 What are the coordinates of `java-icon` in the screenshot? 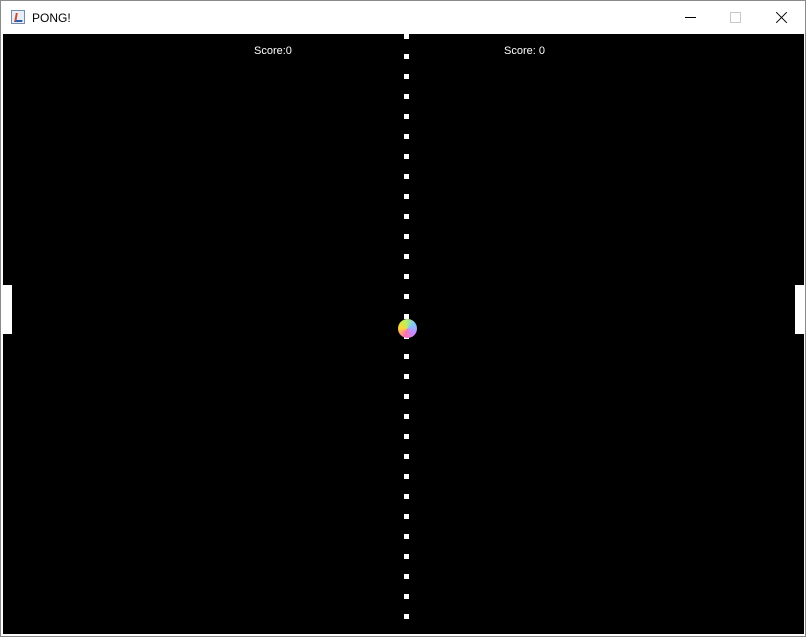 It's located at (18, 17).